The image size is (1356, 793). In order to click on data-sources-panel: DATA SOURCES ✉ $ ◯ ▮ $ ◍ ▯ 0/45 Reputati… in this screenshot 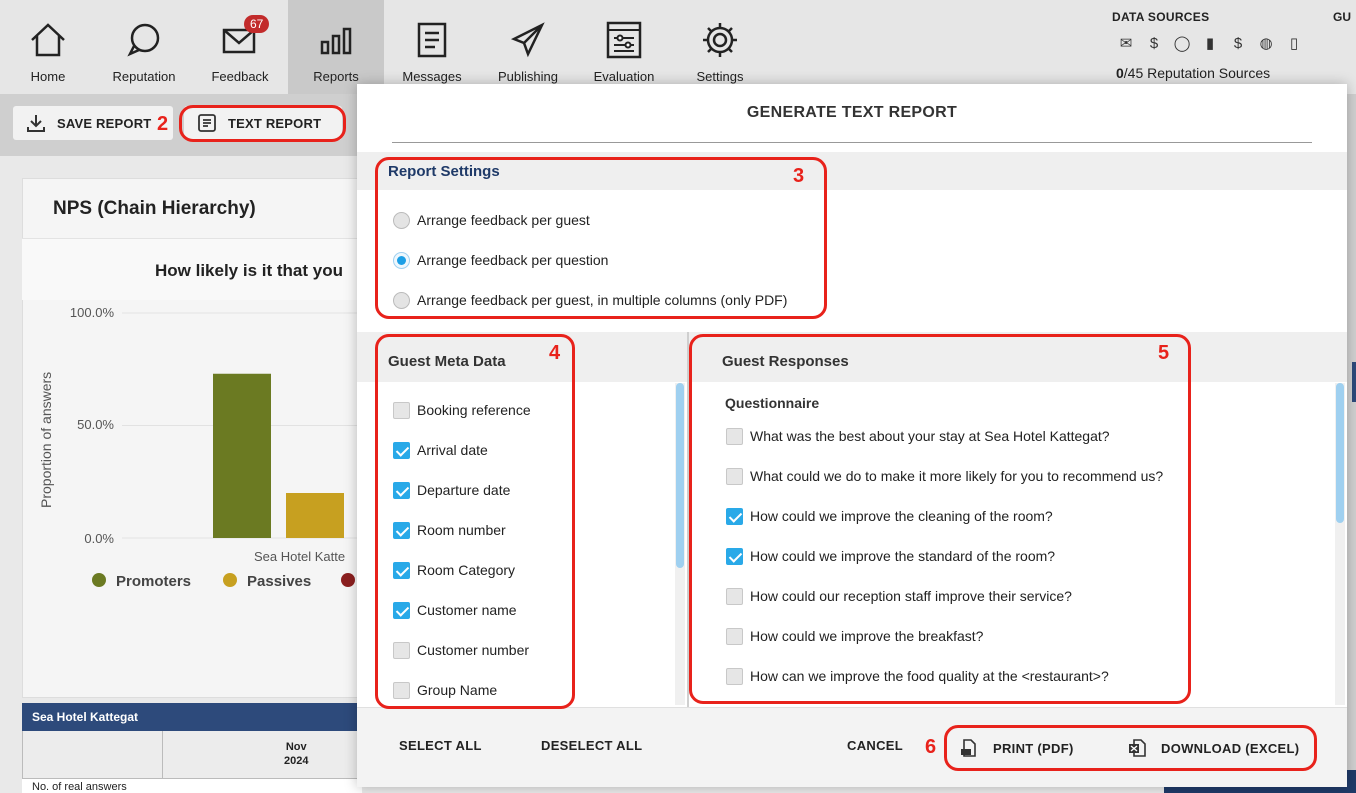, I will do `click(1207, 47)`.